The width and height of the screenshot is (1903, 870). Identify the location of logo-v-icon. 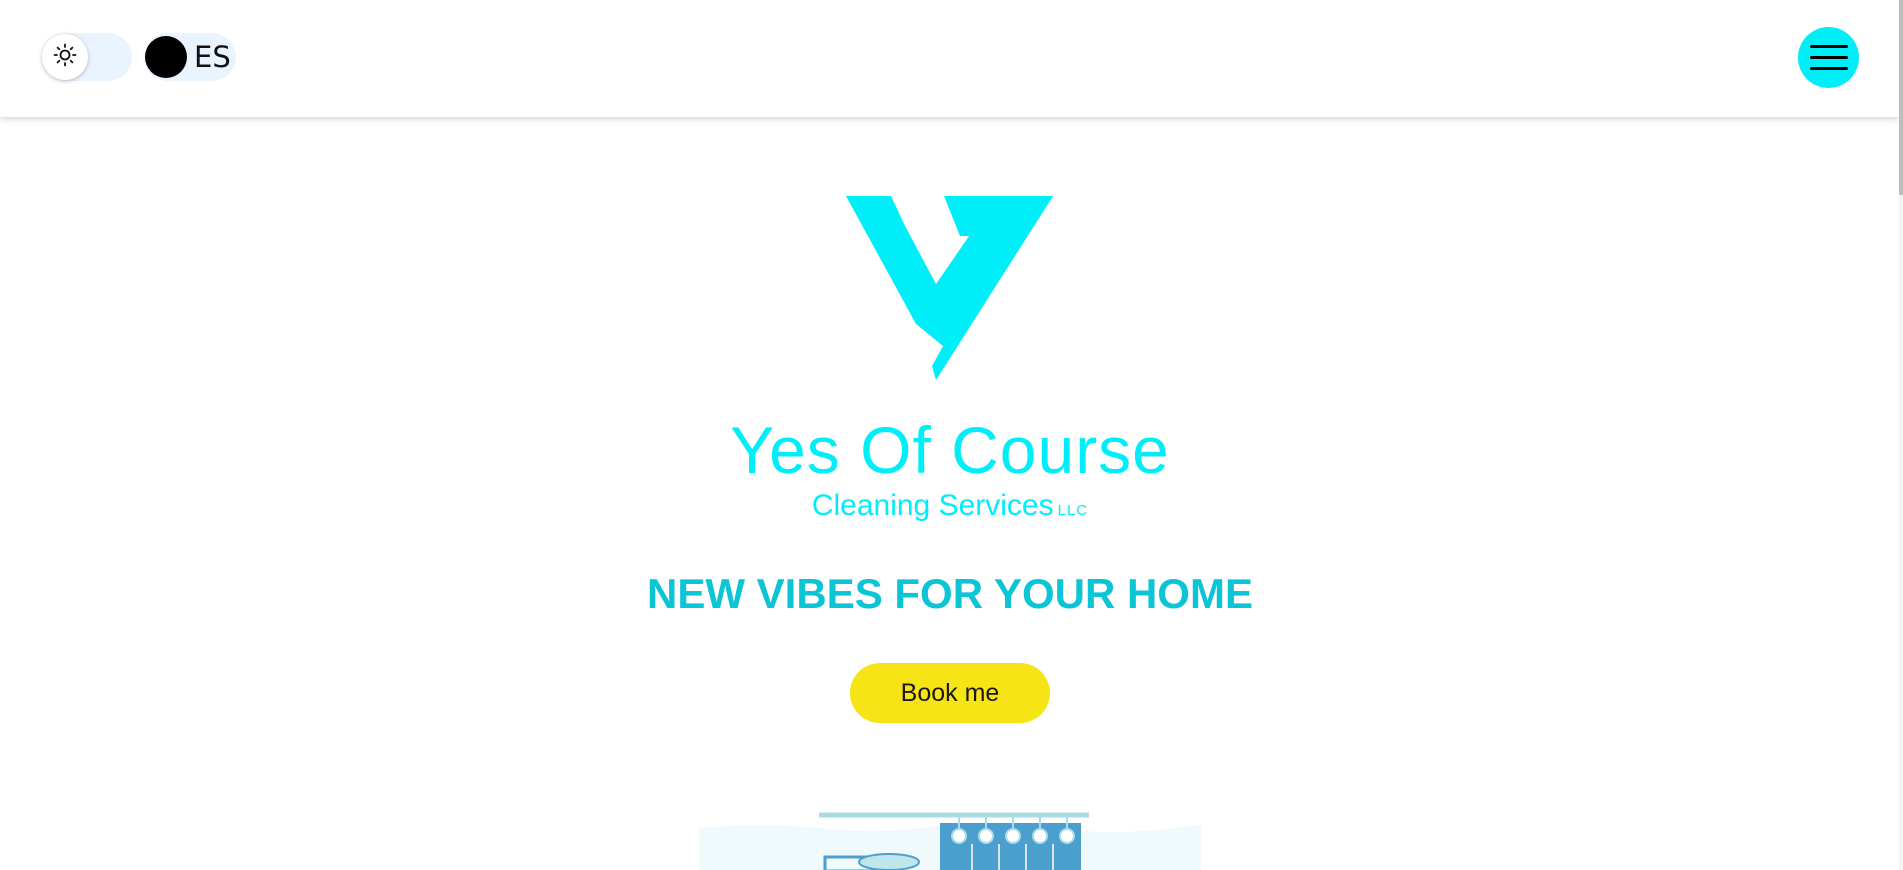
(949, 288).